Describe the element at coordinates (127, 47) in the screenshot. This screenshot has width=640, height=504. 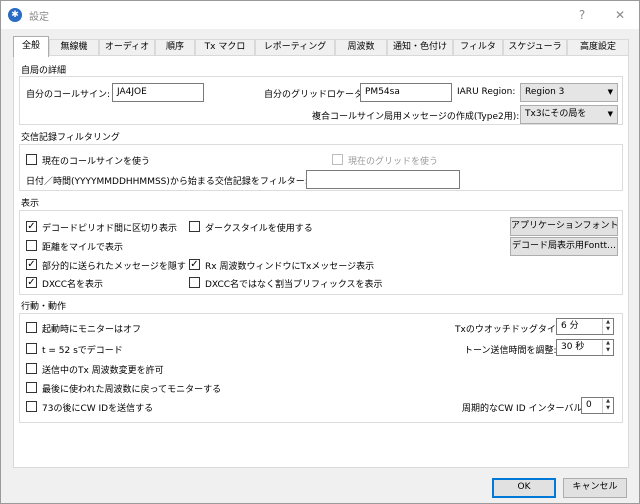
I see `tab-audio: オーディオ` at that location.